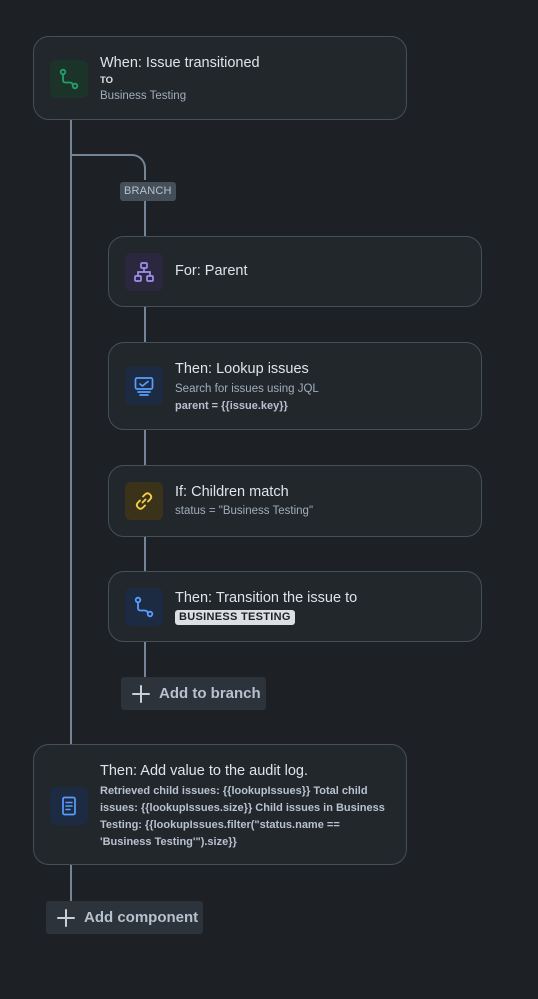  What do you see at coordinates (231, 406) in the screenshot?
I see `lookup-query: parent = {{issue.key}}` at bounding box center [231, 406].